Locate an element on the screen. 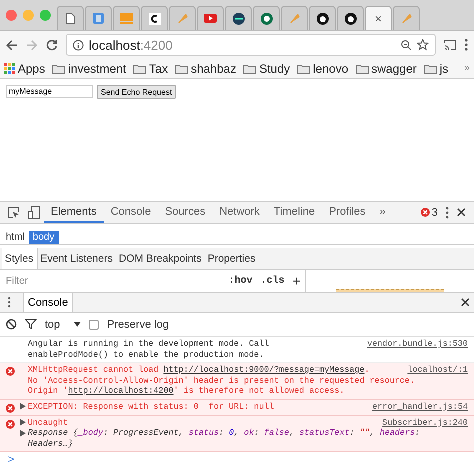  message-text: Headers…} is located at coordinates (51, 443).